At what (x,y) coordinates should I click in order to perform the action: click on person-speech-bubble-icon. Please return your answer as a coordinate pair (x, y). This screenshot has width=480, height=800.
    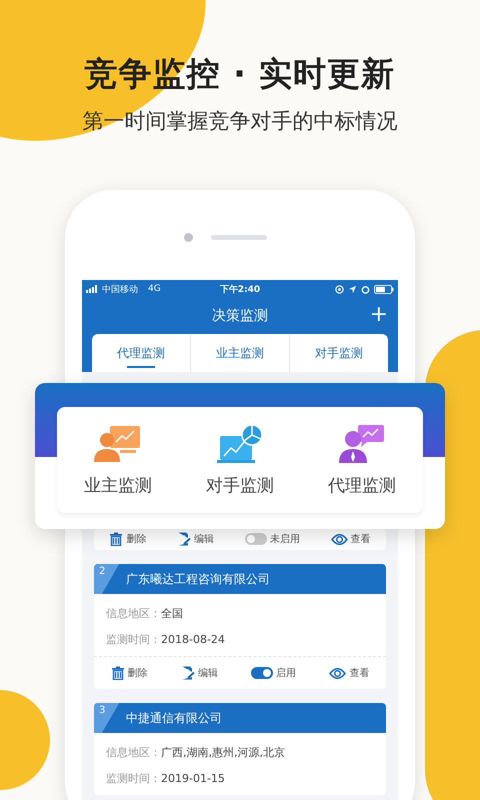
    Looking at the image, I should click on (362, 444).